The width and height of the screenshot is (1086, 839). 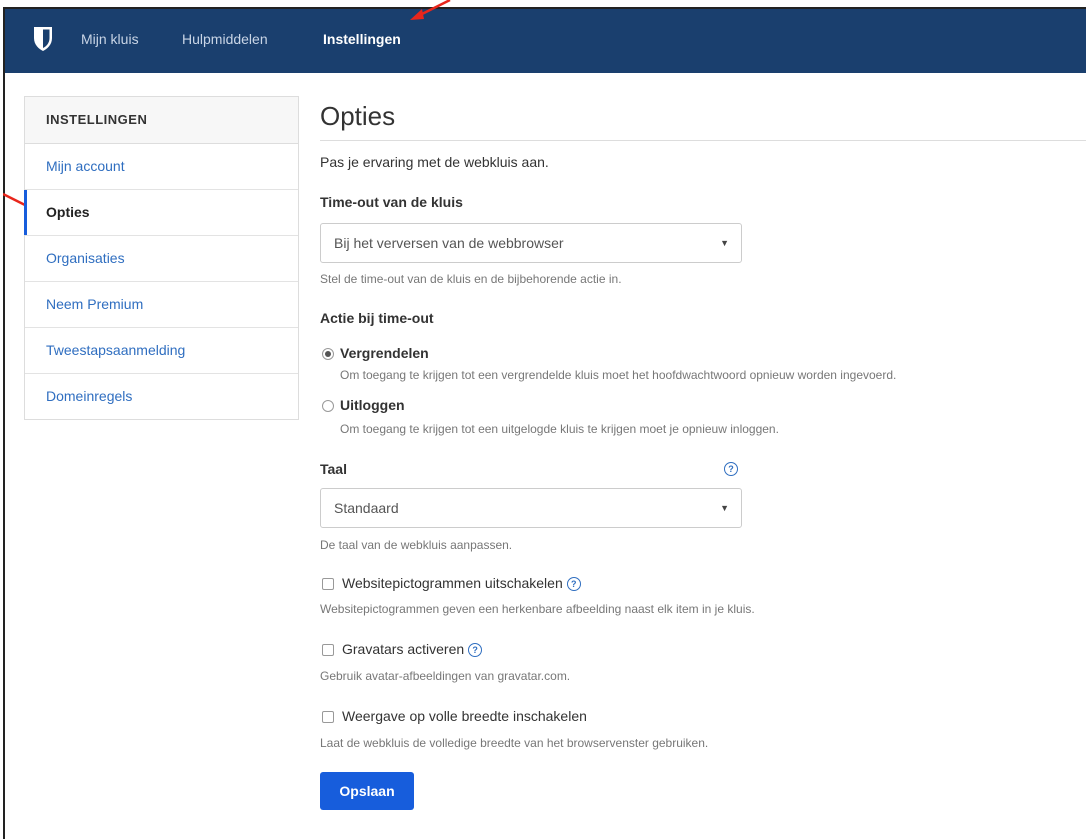 I want to click on sidebar-item-organisaties: Organisaties, so click(x=161, y=259).